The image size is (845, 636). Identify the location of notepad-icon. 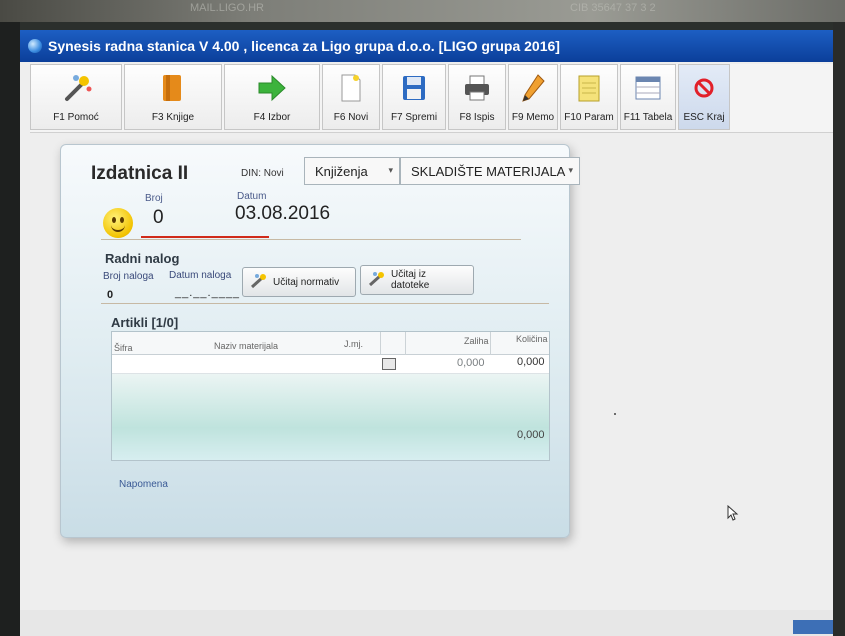
(589, 88).